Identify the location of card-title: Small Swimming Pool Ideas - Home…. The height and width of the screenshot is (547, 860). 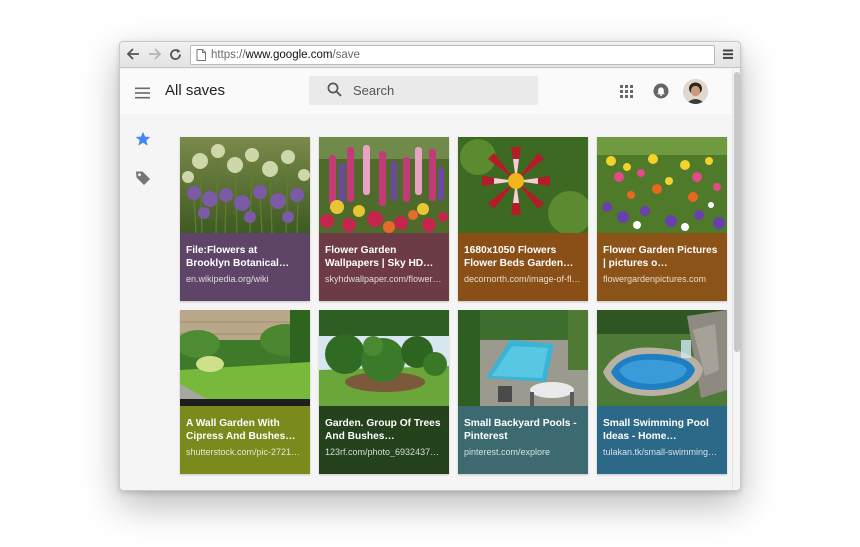
(656, 430).